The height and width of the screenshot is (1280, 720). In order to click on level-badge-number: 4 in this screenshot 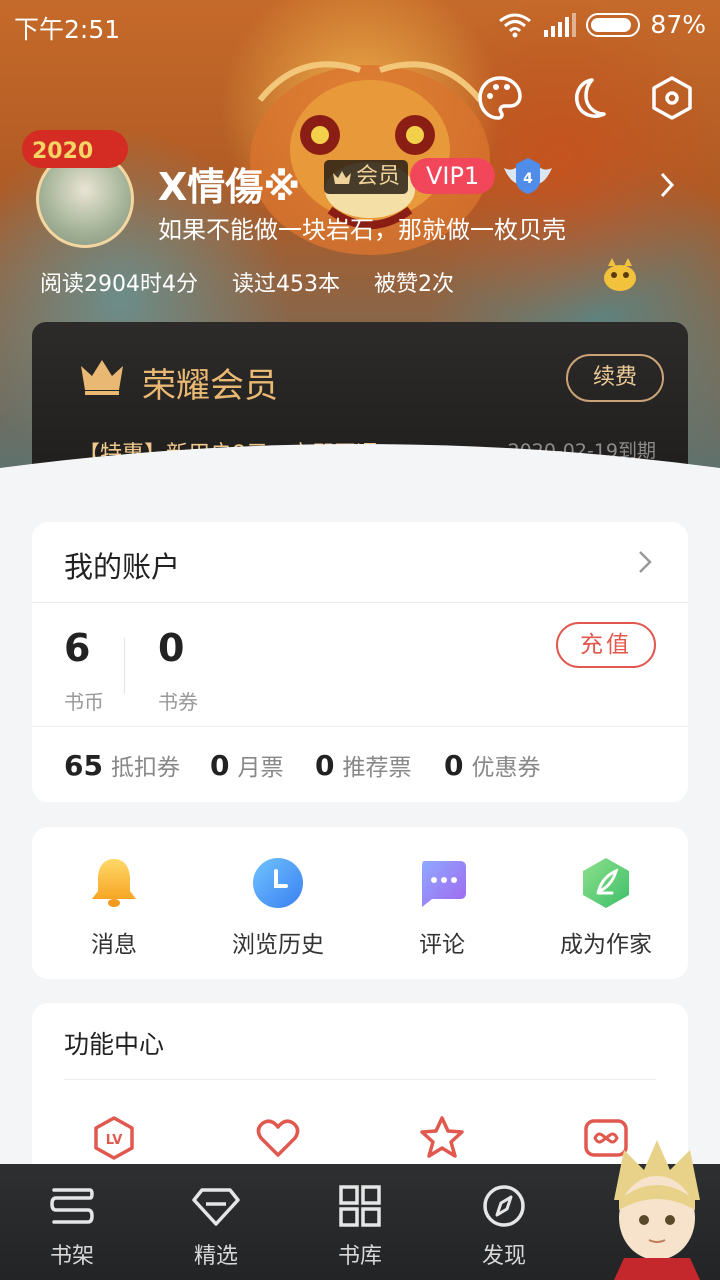, I will do `click(528, 179)`.